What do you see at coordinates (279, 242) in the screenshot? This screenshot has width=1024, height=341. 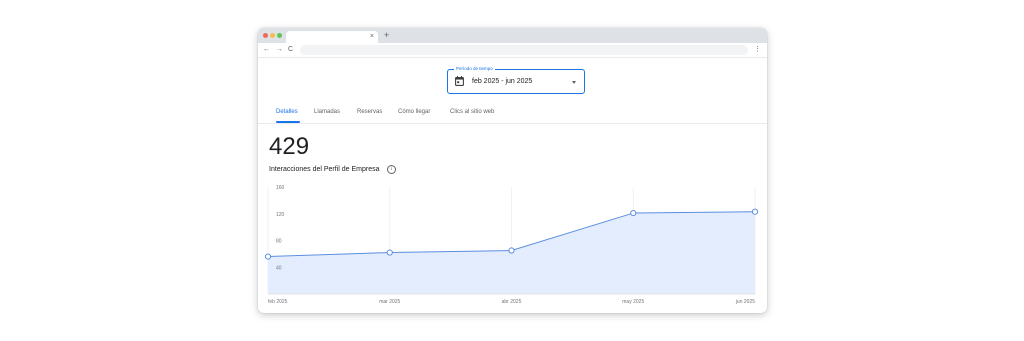 I see `y-tick-label: 80` at bounding box center [279, 242].